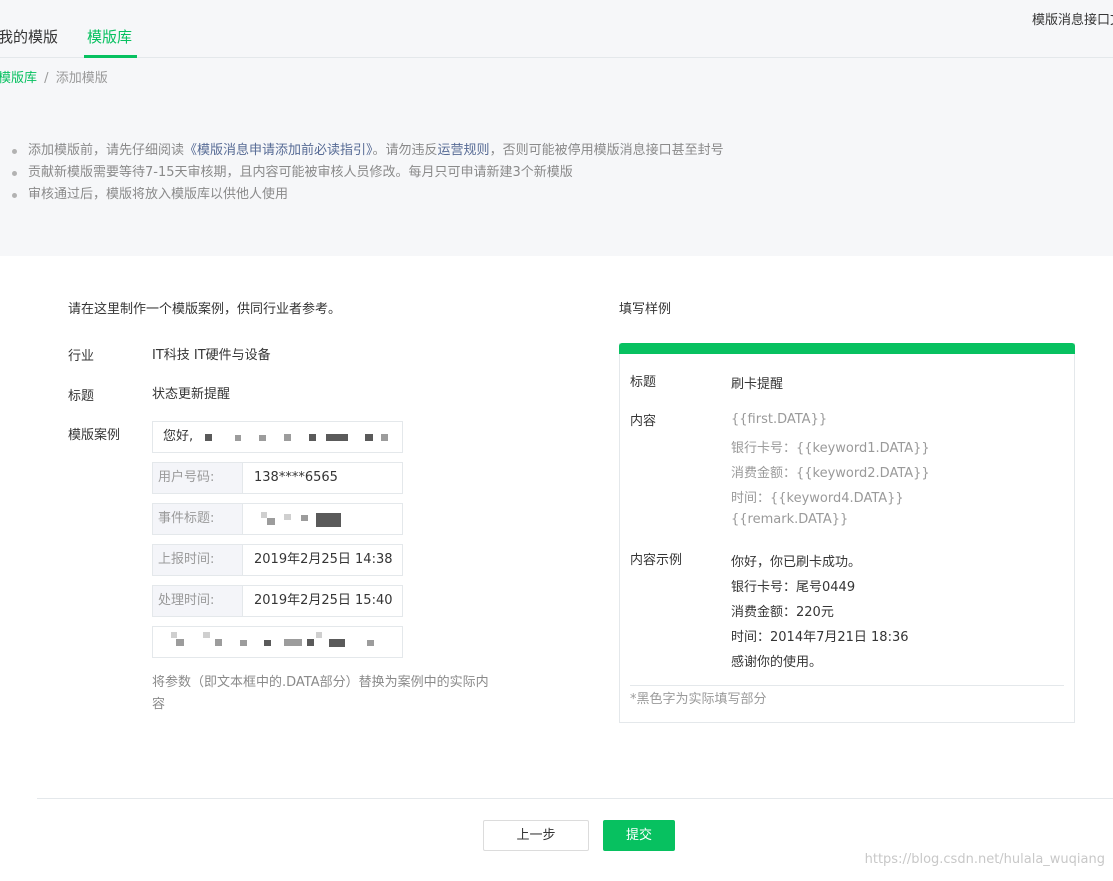 This screenshot has height=881, width=1113. I want to click on breadcrumb-current: 添加模版, so click(81, 78).